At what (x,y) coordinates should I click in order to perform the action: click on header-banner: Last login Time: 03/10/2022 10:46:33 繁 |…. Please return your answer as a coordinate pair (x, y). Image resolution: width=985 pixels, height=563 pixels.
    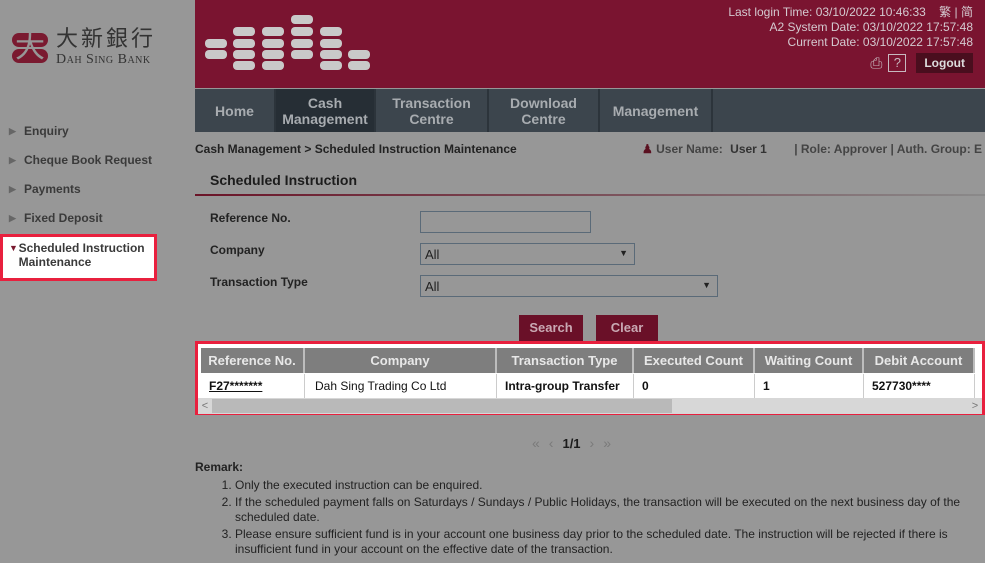
    Looking at the image, I should click on (590, 44).